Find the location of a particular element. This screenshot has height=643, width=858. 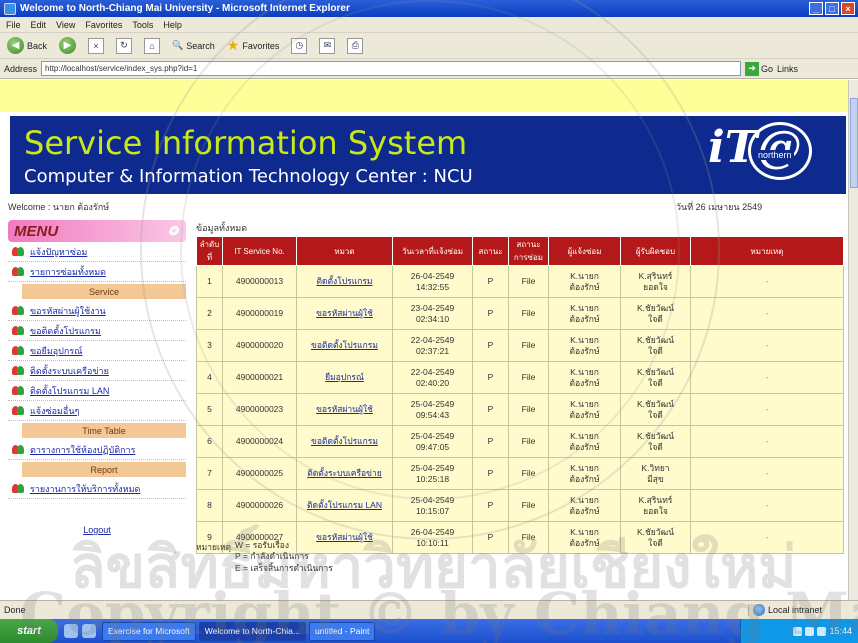

menu-favorites: Favorites is located at coordinates (103, 25).